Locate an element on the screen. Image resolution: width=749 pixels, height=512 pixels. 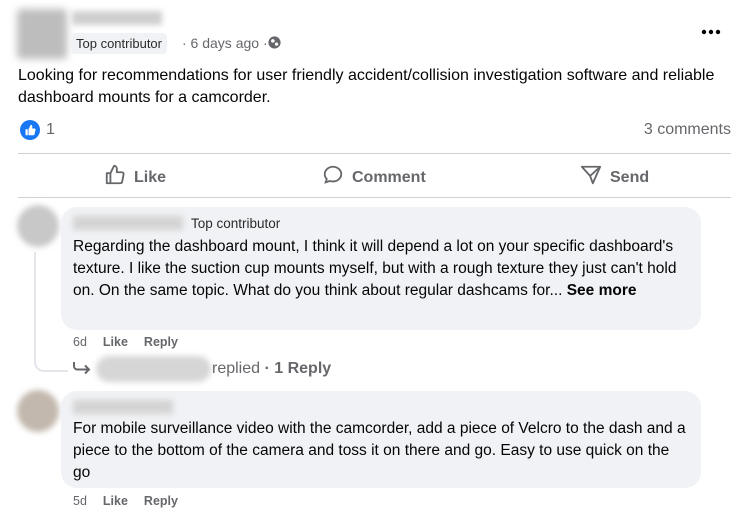
author-name-blurred is located at coordinates (117, 18).